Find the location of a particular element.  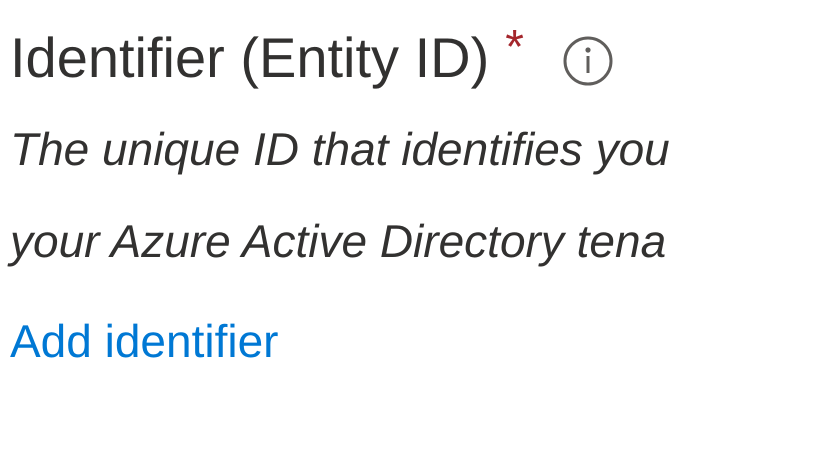

add-identifier-link: Add identifier is located at coordinates (144, 341).